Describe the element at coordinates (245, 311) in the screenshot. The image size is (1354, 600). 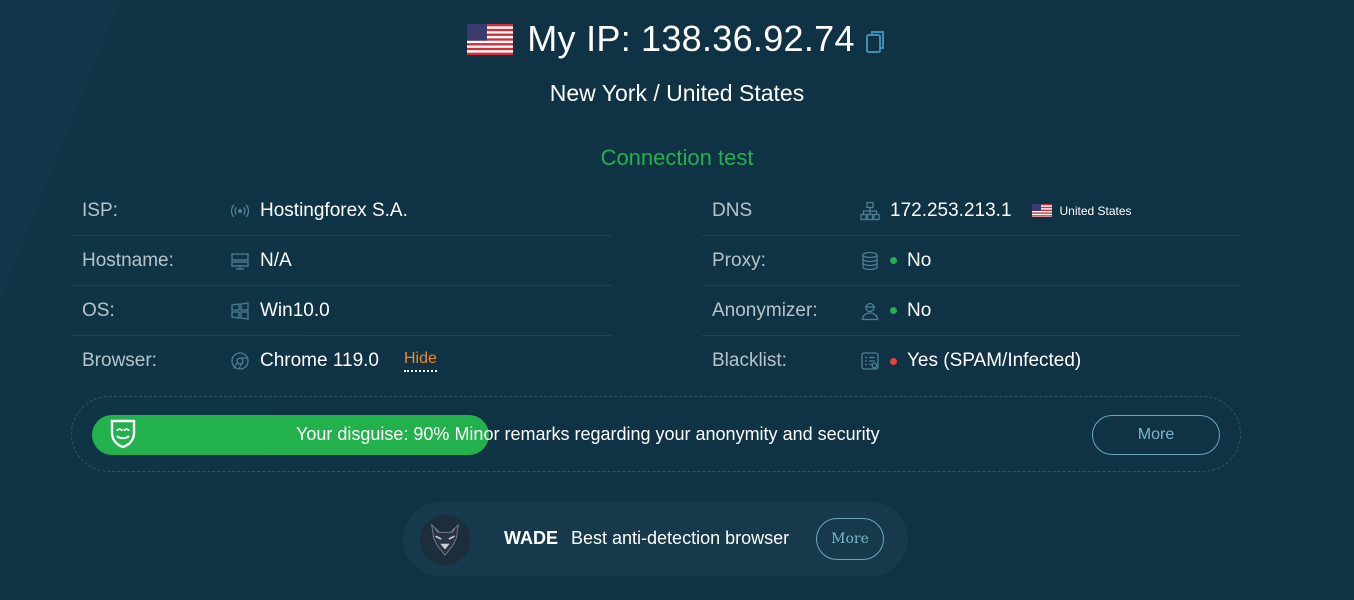
I see `windows-icon` at that location.